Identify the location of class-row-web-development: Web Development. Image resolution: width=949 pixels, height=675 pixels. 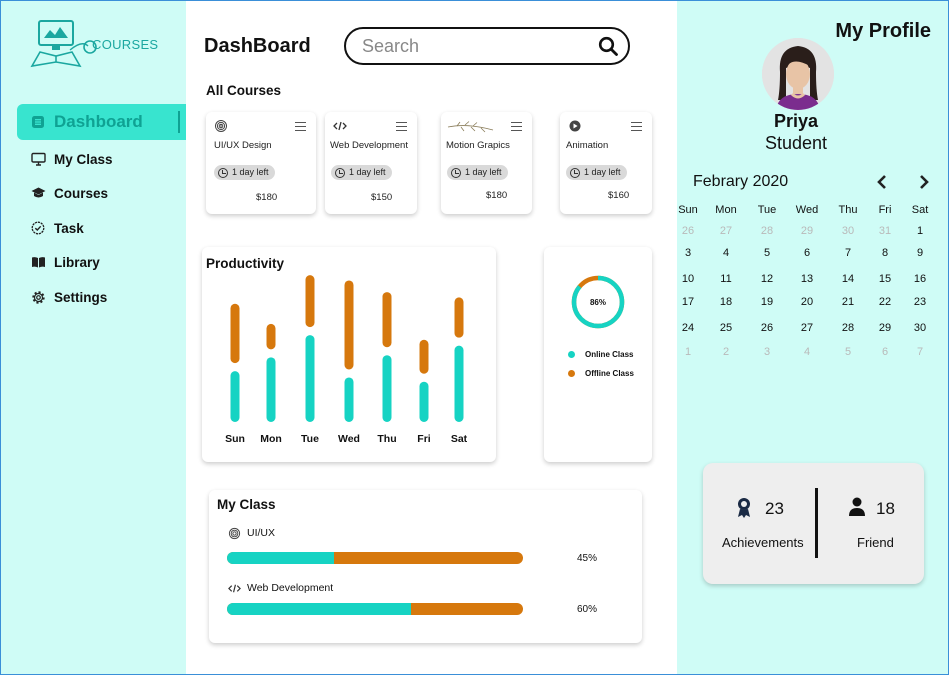
(280, 588).